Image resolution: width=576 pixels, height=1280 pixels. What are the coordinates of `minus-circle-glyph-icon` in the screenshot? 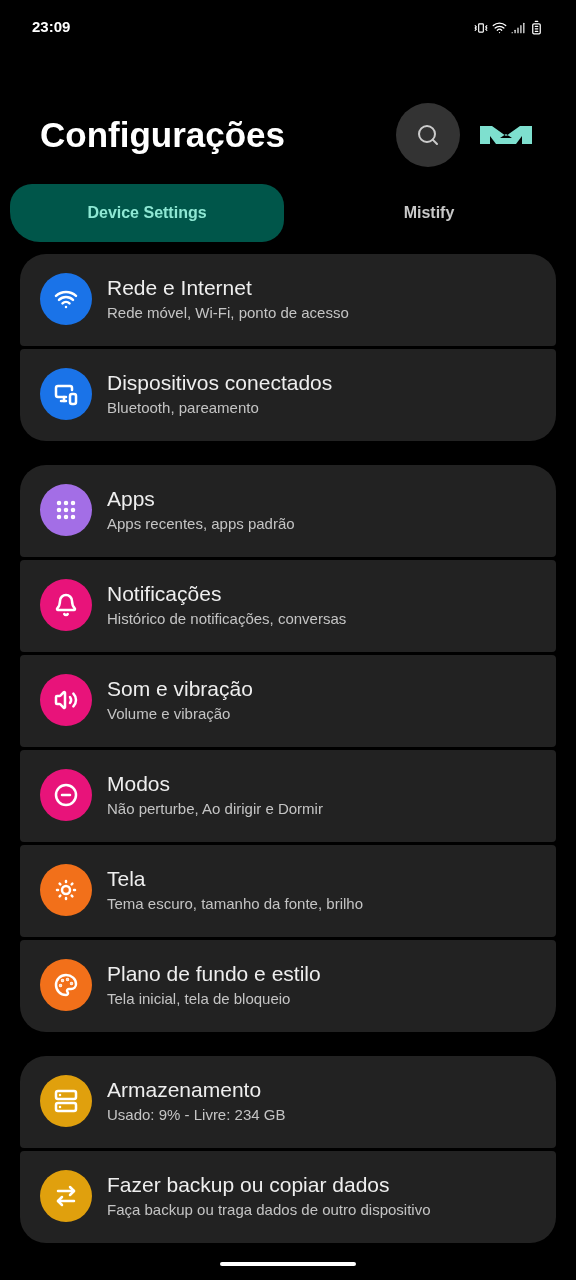 It's located at (66, 795).